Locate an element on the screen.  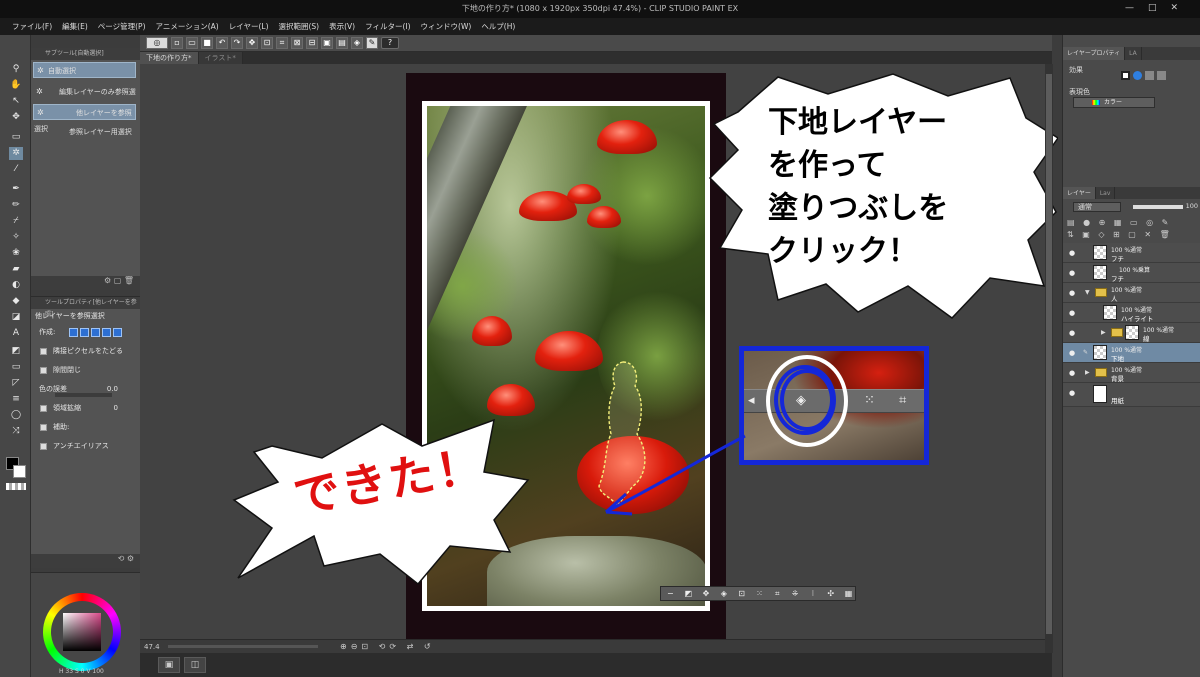
shrink-icon: ⁝ is located at coordinates (813, 593).